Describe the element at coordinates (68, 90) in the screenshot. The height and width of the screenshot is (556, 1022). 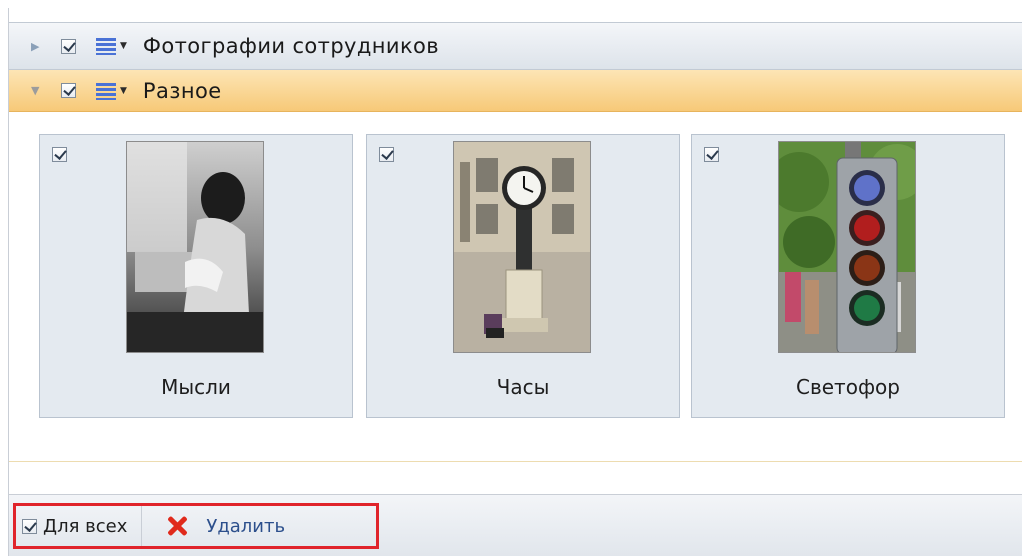
I see `group-checkbox-misc` at that location.